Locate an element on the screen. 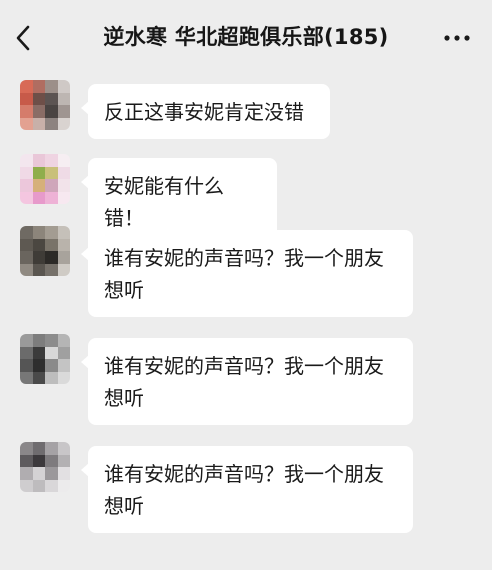 The height and width of the screenshot is (570, 492). chat-header: 逆水寒 华北超跑俱乐部(185) is located at coordinates (246, 38).